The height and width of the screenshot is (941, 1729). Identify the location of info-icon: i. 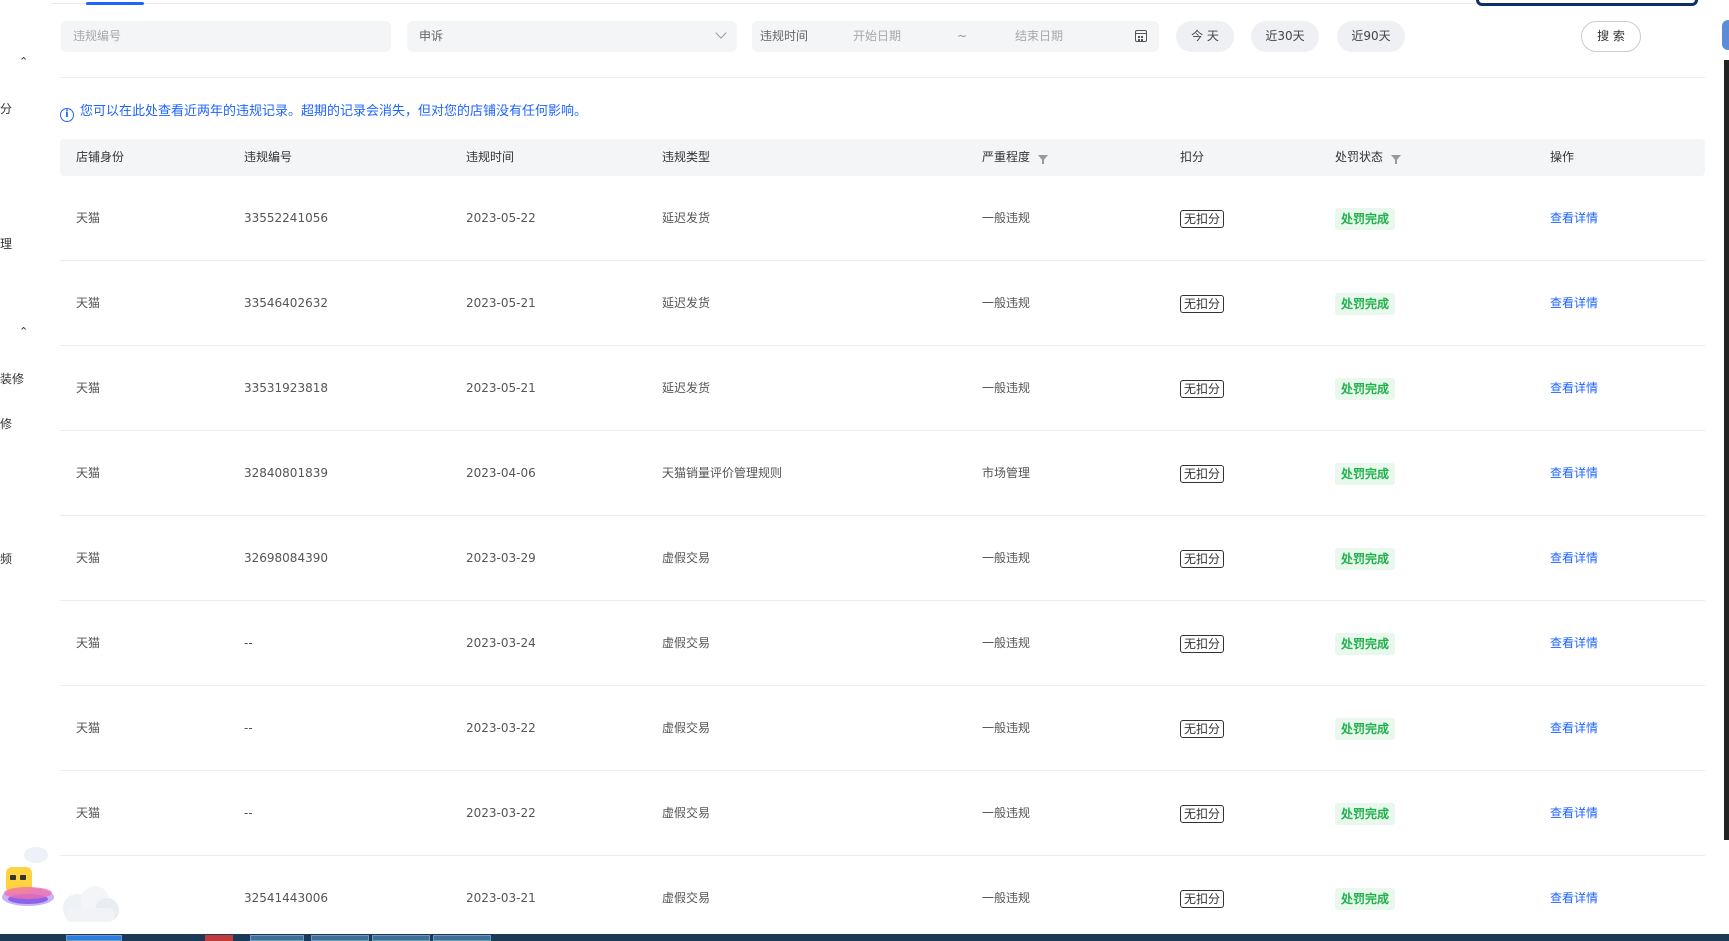
(67, 115).